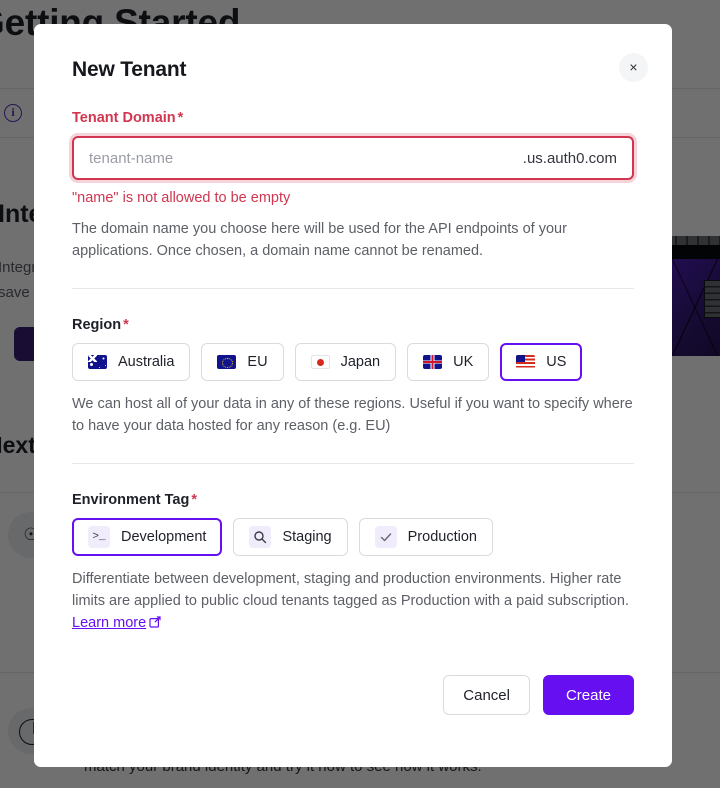 Image resolution: width=720 pixels, height=788 pixels. What do you see at coordinates (181, 198) in the screenshot?
I see `tenant-domain-error: "name" is not allowed to be empty` at bounding box center [181, 198].